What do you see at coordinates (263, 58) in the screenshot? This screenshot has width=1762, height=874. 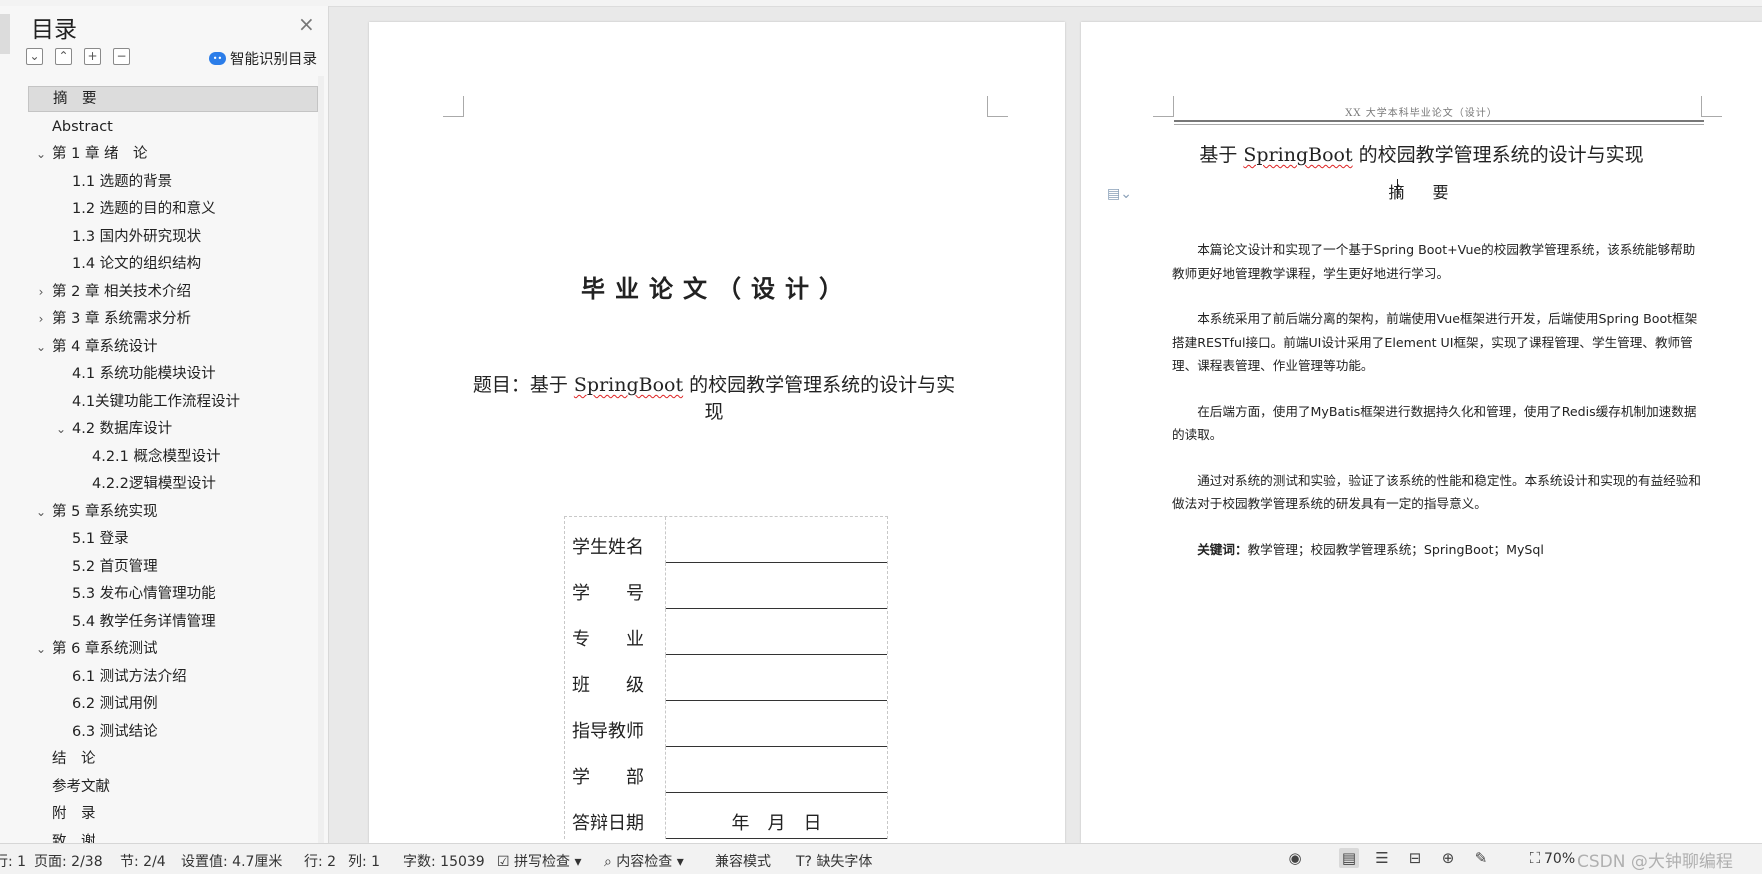 I see `smart-toc-button: •• 智能识别目录` at bounding box center [263, 58].